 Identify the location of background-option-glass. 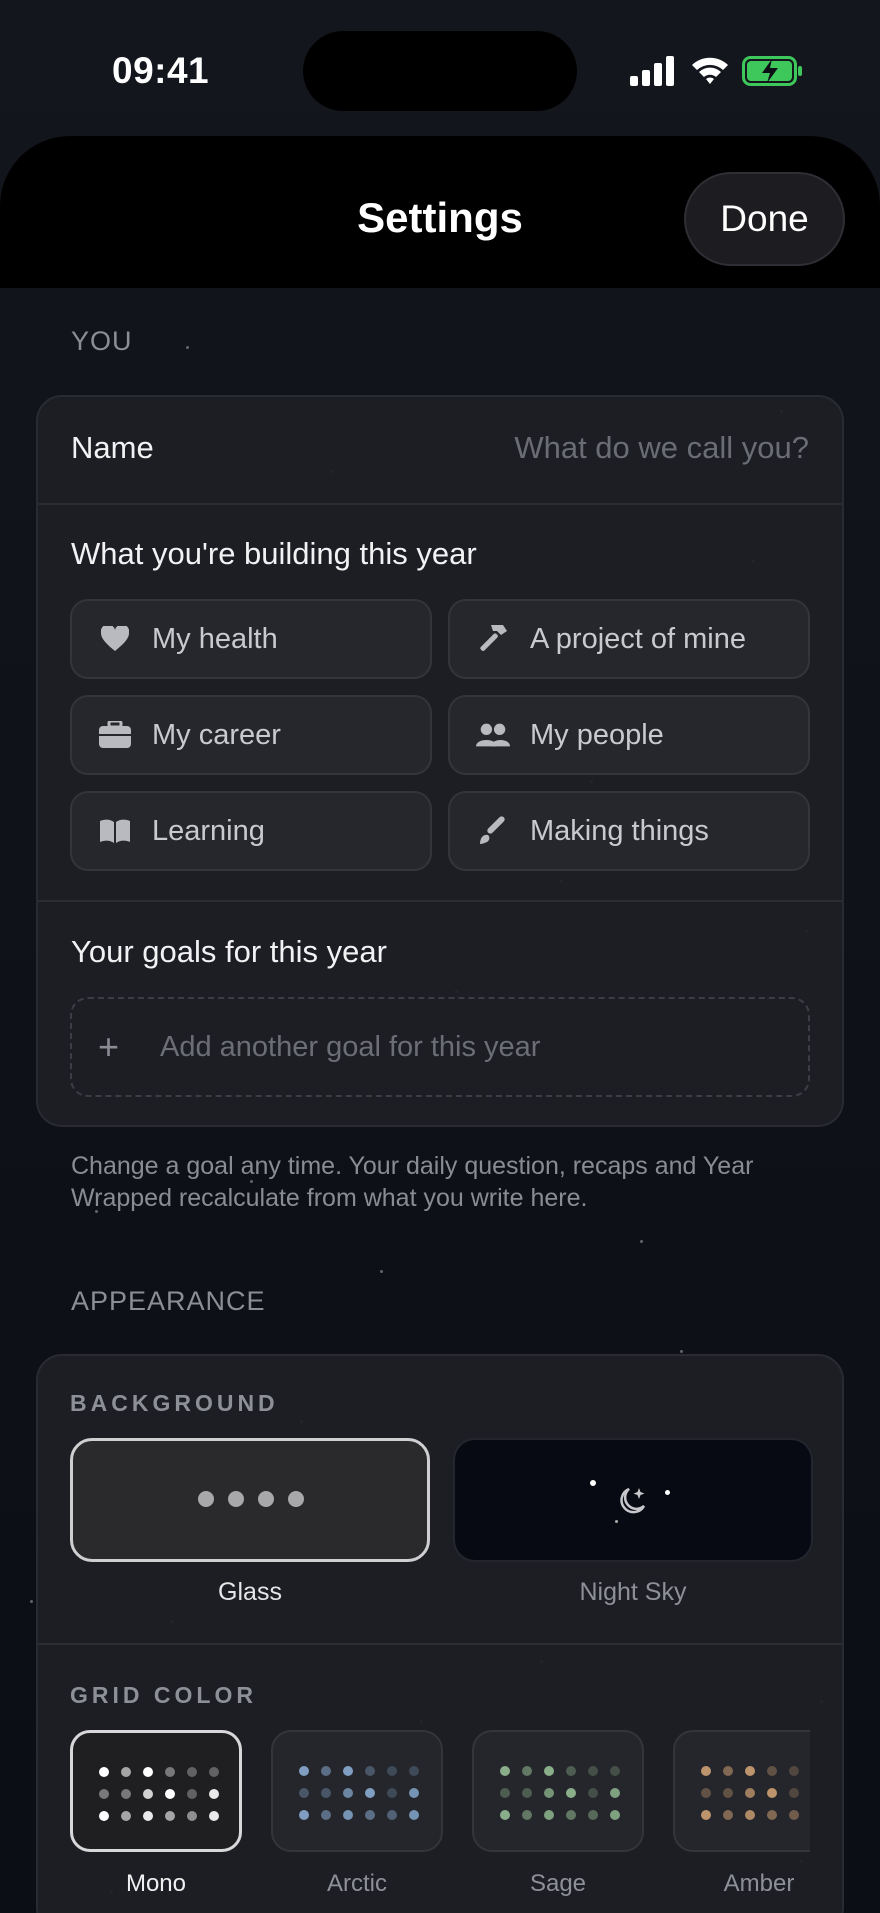
(250, 1500).